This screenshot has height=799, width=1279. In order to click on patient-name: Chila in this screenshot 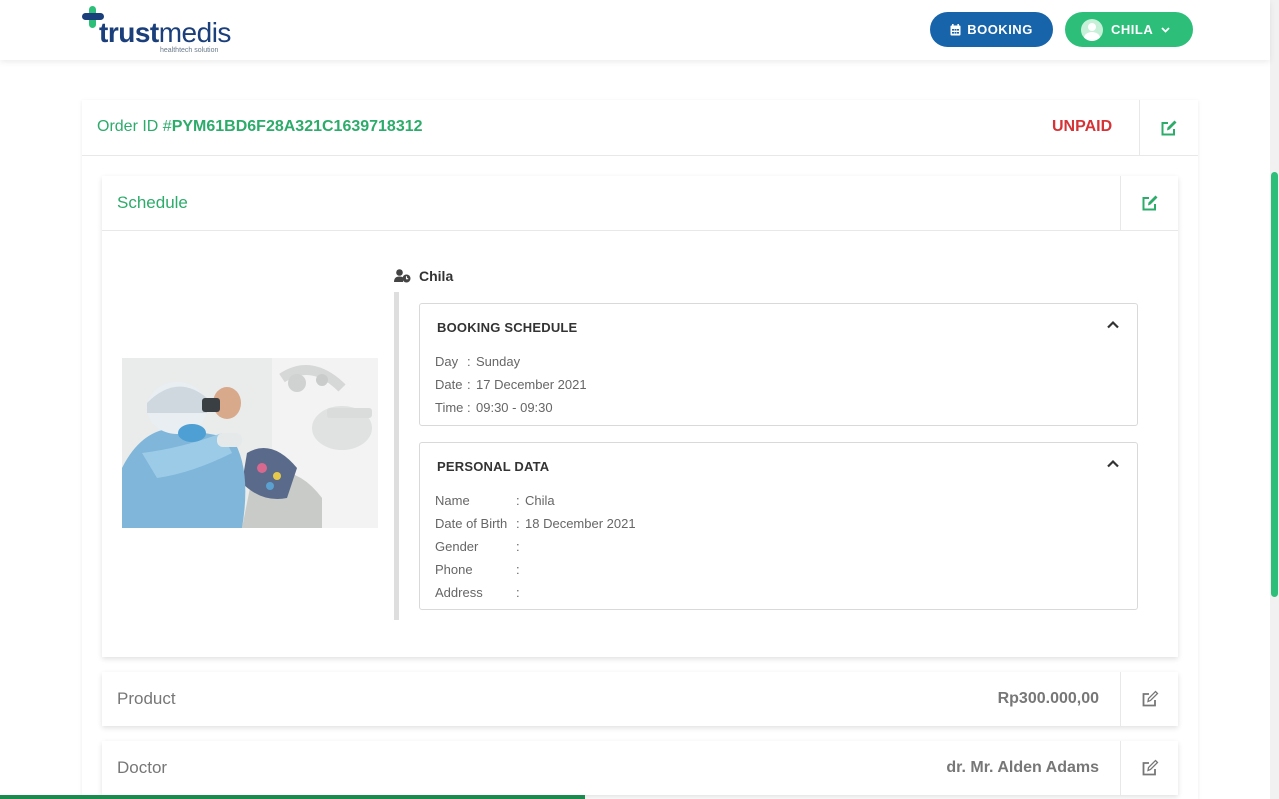, I will do `click(436, 276)`.